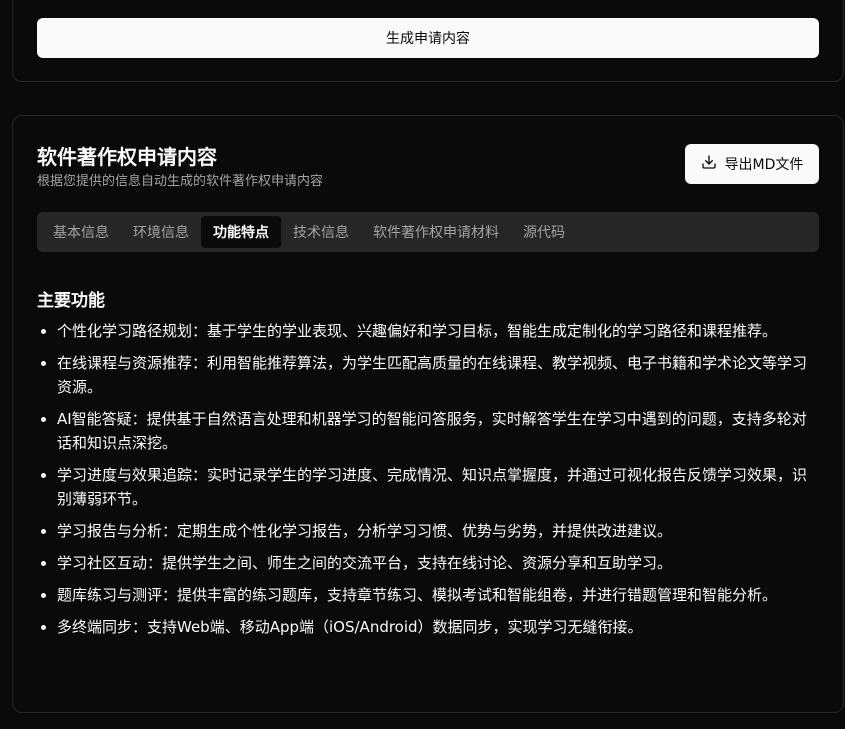 The width and height of the screenshot is (845, 729). What do you see at coordinates (764, 165) in the screenshot?
I see `export-md-label: 导出MD文件` at bounding box center [764, 165].